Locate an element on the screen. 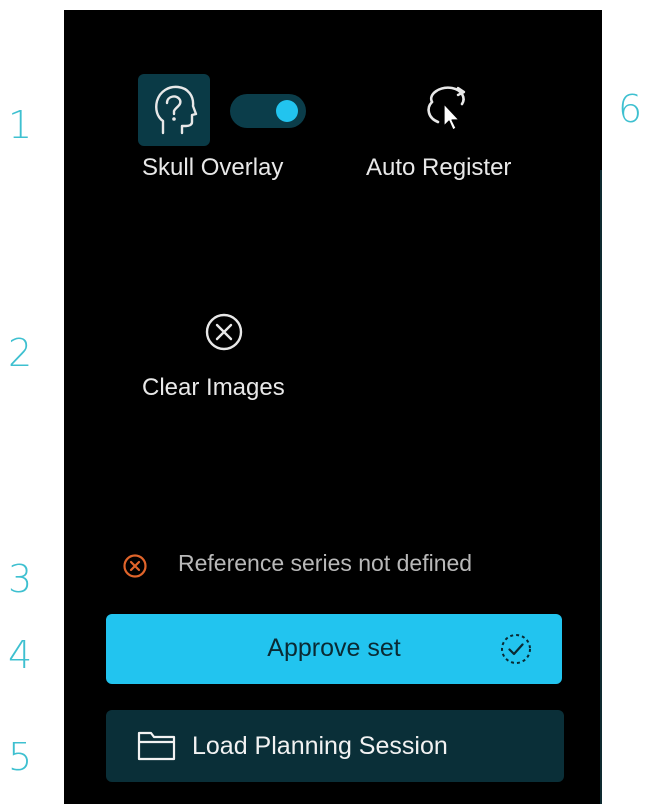  error-circle-icon is located at coordinates (135, 566).